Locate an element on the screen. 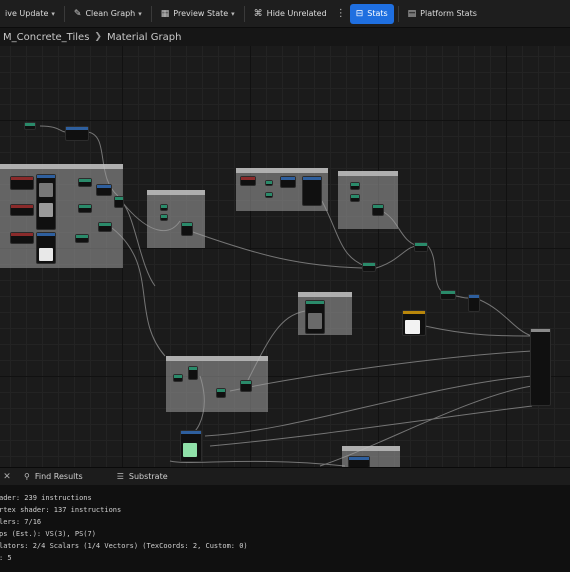  platform-stats-button: ▤ Platform Stats is located at coordinates (442, 14).